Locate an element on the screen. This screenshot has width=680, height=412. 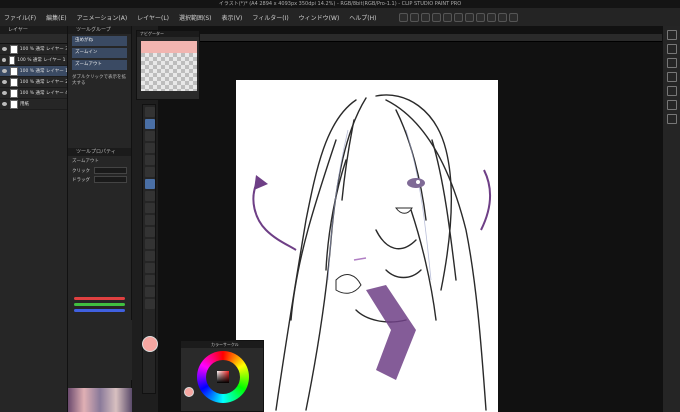
sub-view-icon is located at coordinates (672, 105).